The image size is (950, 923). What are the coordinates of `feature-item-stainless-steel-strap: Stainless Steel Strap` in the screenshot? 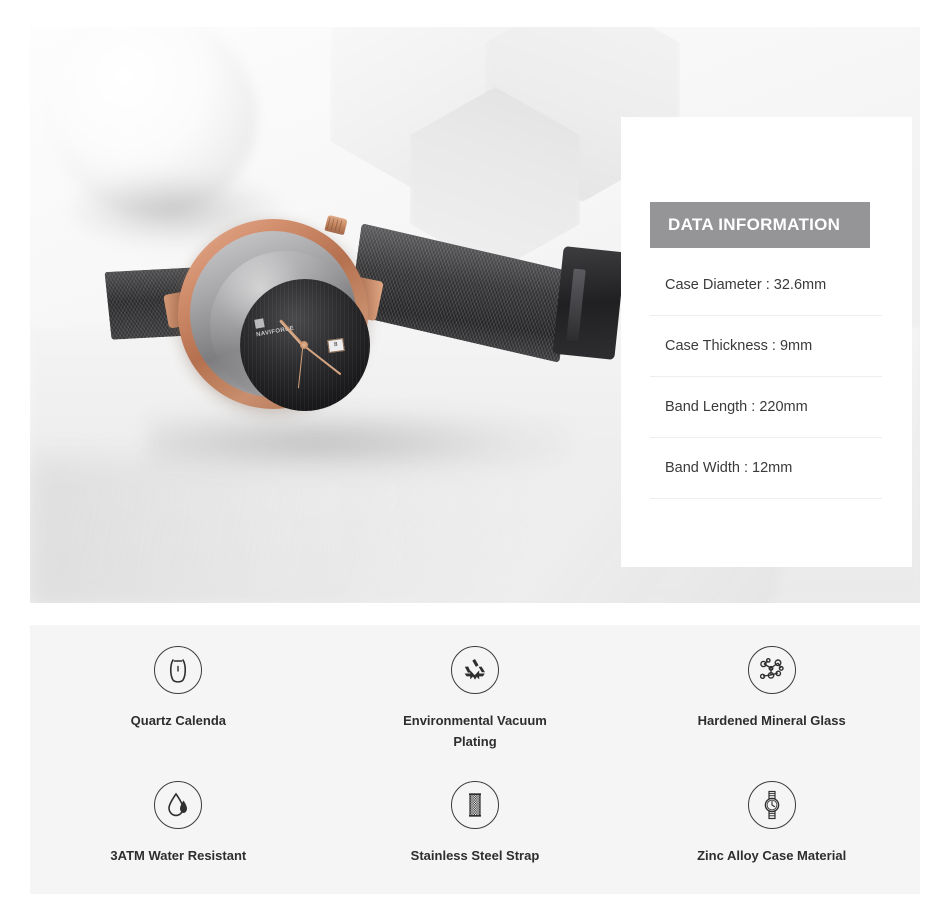 It's located at (475, 827).